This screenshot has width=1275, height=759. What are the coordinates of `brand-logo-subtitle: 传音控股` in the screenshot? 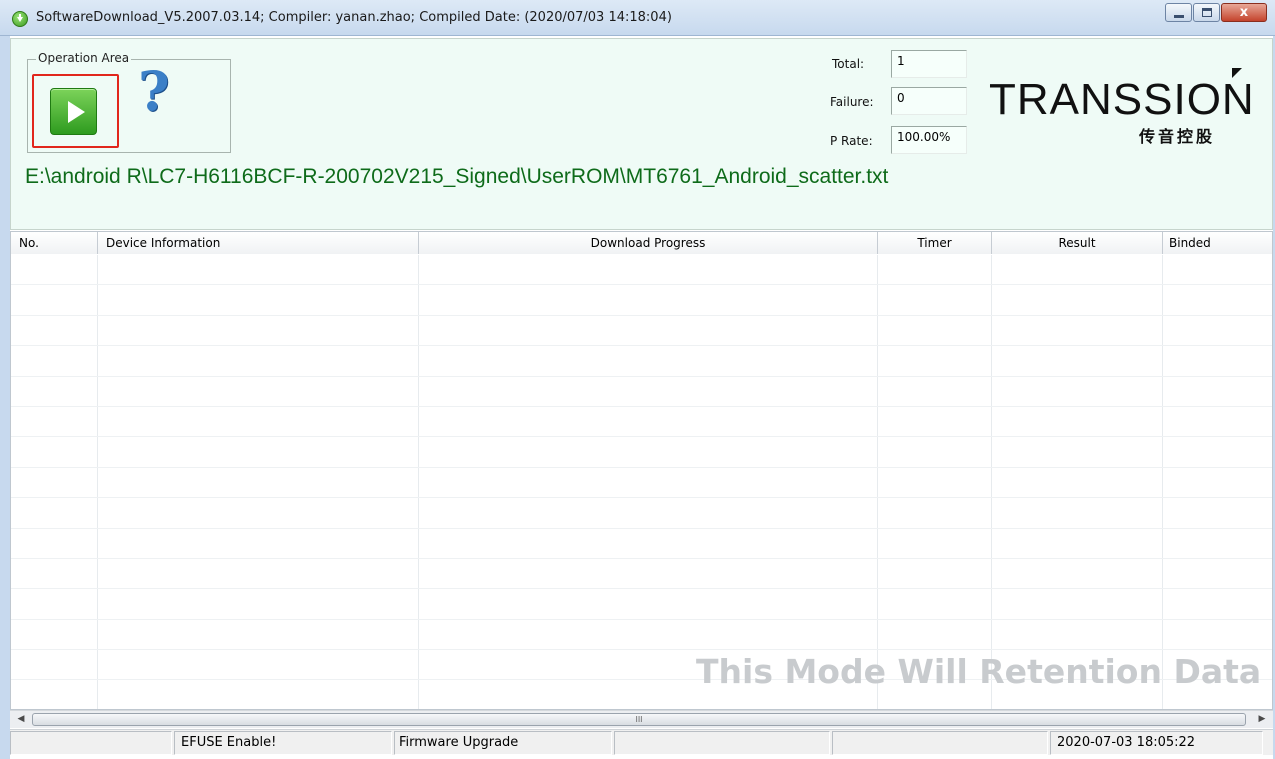 It's located at (1177, 136).